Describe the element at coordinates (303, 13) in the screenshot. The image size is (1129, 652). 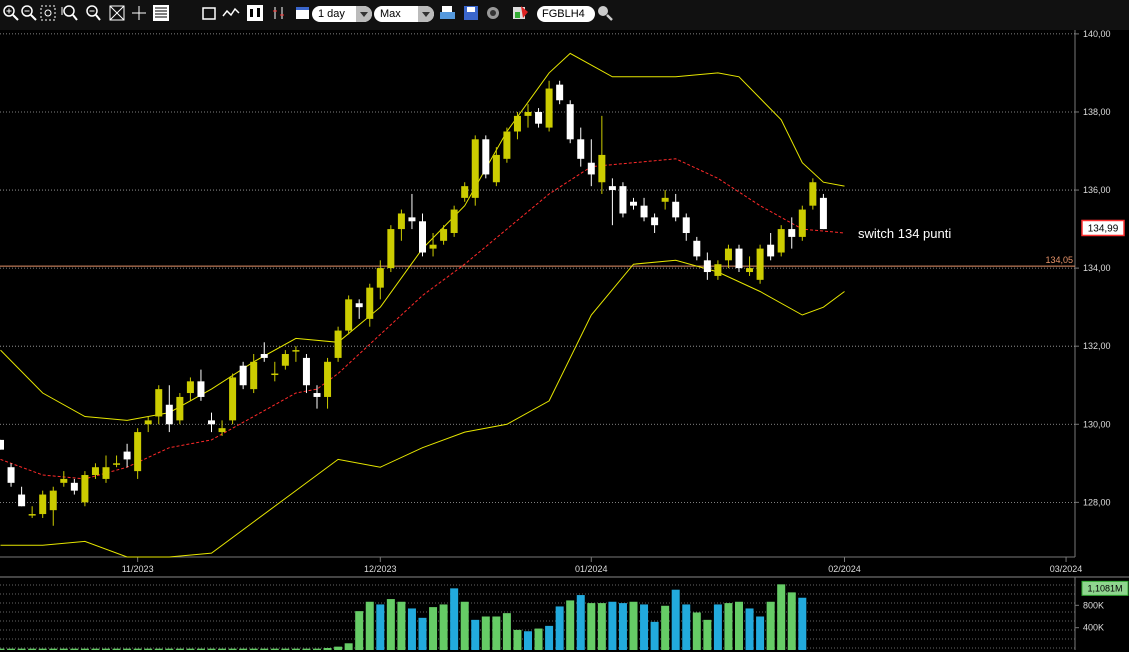
I see `calendar-icon` at that location.